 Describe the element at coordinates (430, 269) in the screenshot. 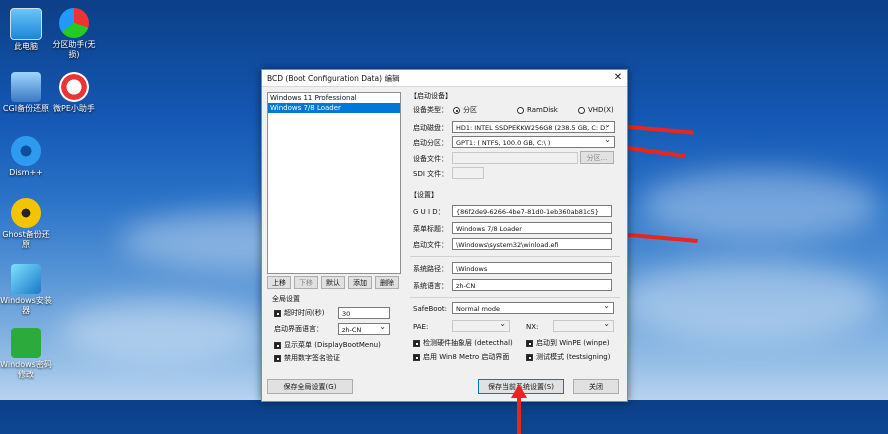

I see `system-path-label: 系统路径：` at that location.